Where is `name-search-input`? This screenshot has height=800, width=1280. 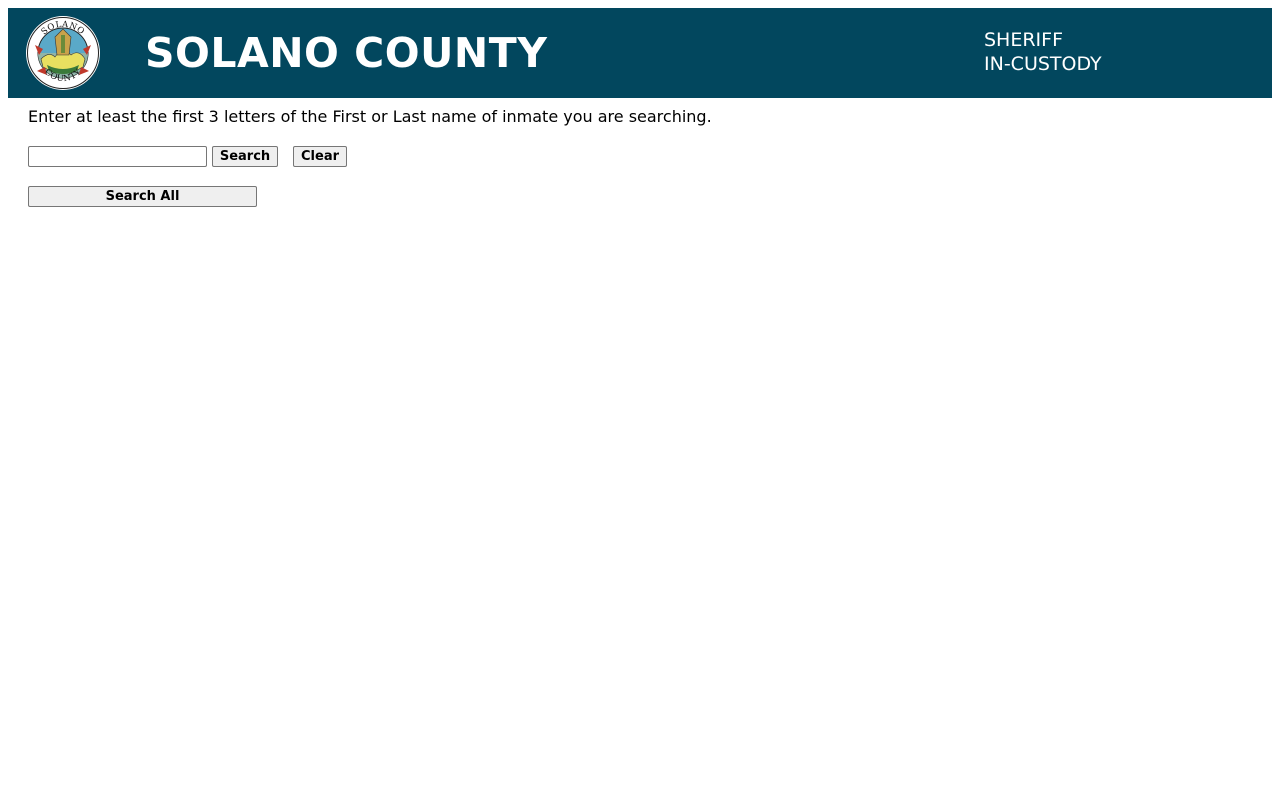
name-search-input is located at coordinates (117, 156).